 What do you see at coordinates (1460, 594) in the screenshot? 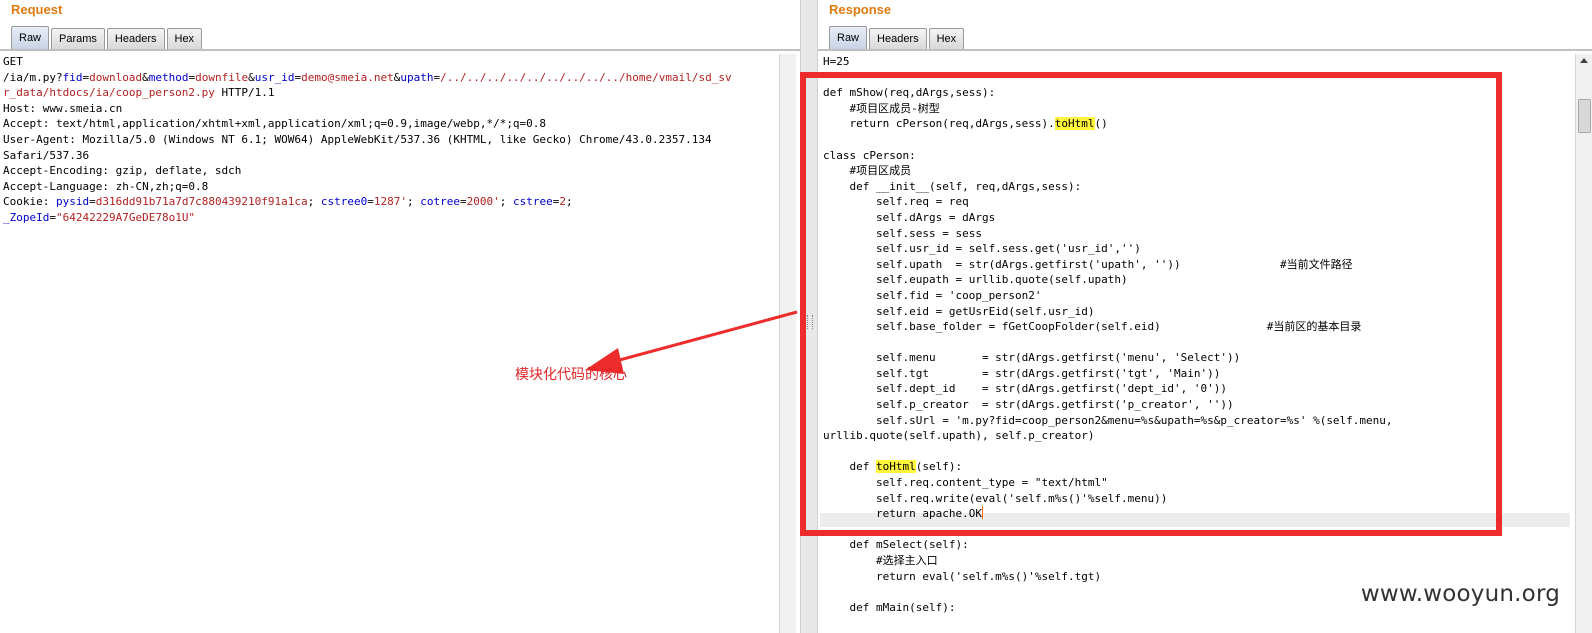
I see `watermark: www.wooyun.org` at bounding box center [1460, 594].